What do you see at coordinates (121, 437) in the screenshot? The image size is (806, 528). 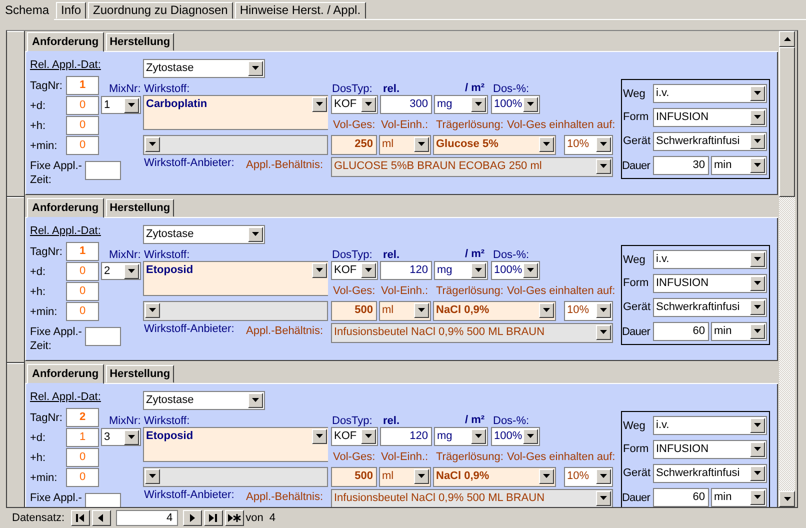 I see `mixnr-dropdown: 3` at bounding box center [121, 437].